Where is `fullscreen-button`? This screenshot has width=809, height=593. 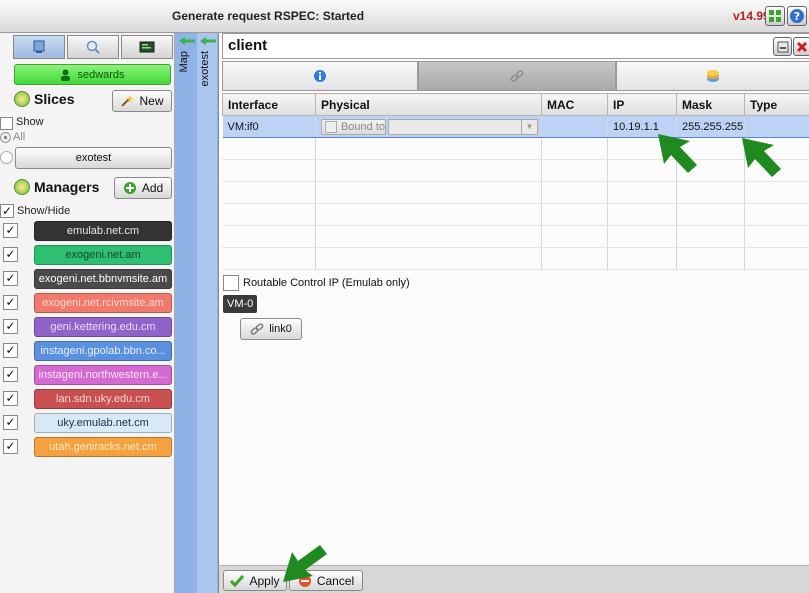
fullscreen-button is located at coordinates (775, 16).